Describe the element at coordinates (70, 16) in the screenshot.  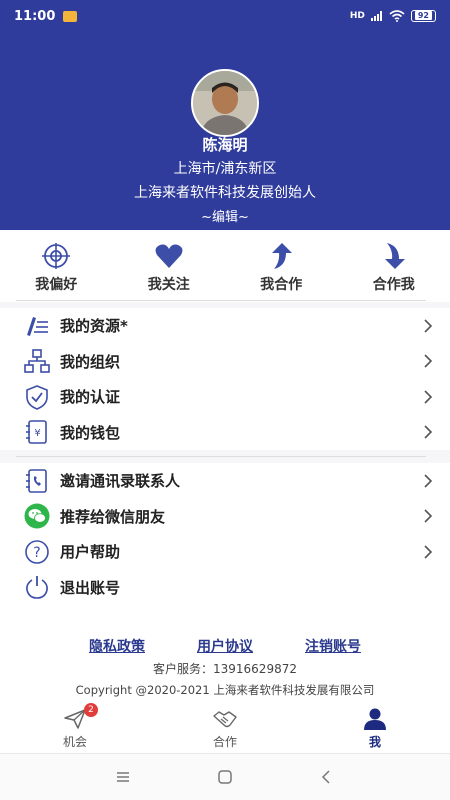
I see `message-notification-icon` at that location.